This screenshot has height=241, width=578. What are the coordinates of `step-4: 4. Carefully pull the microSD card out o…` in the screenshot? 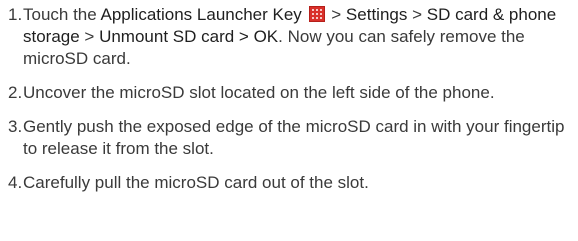 It's located at (291, 183).